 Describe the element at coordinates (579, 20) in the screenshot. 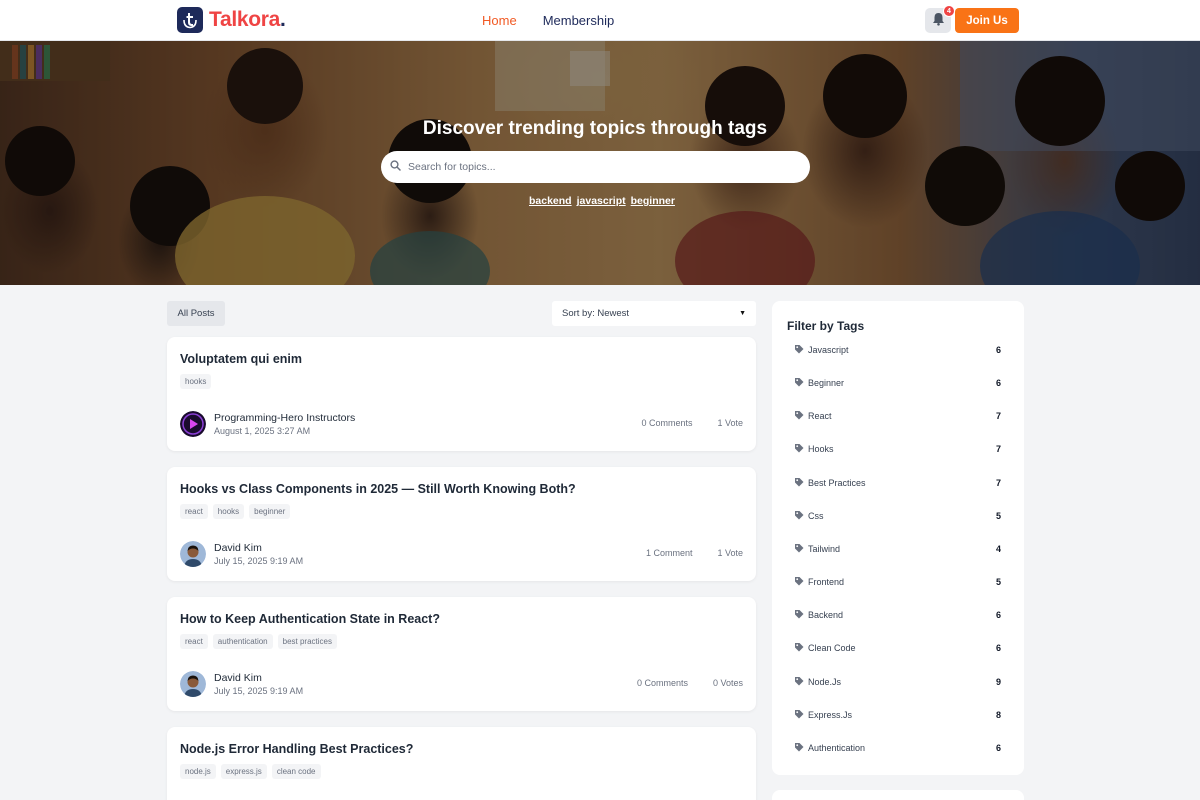

I see `nav-membership: Membership` at that location.